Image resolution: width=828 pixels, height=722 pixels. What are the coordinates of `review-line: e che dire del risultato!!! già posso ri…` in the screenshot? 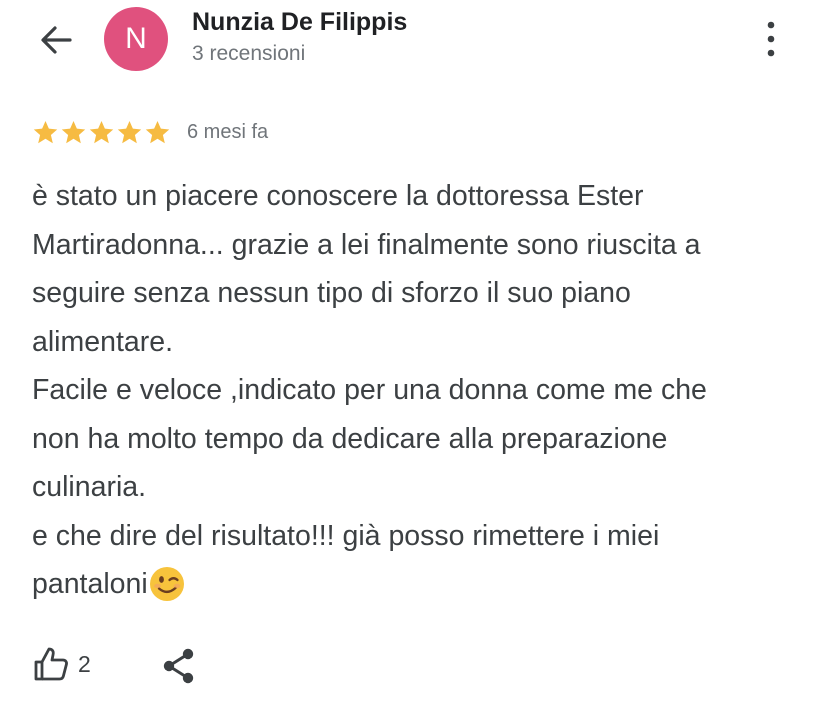 It's located at (346, 535).